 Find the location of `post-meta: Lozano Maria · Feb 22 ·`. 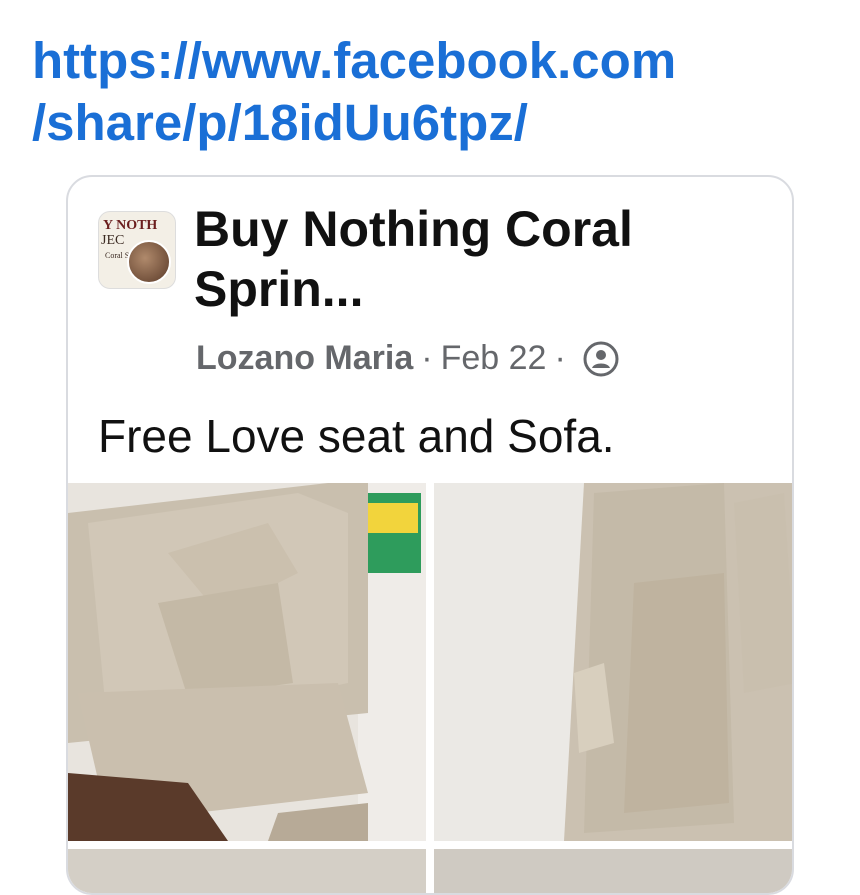

post-meta: Lozano Maria · Feb 22 · is located at coordinates (408, 358).